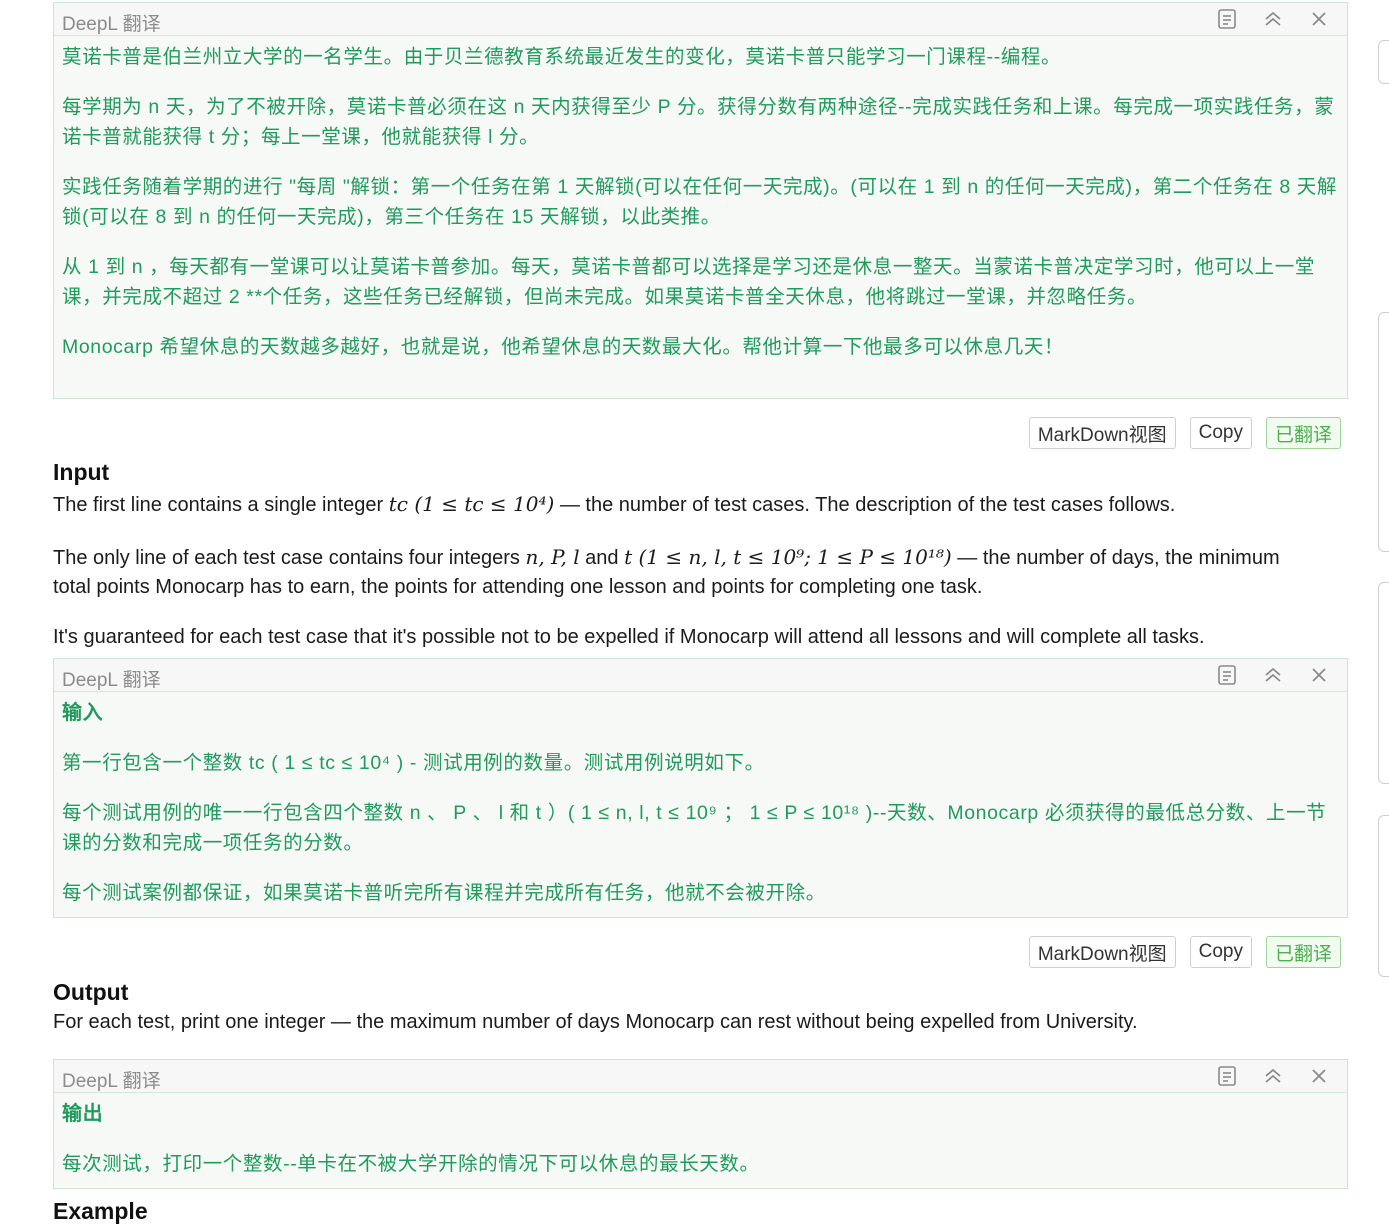 Image resolution: width=1389 pixels, height=1225 pixels. Describe the element at coordinates (100, 1211) in the screenshot. I see `example-heading: Example` at that location.